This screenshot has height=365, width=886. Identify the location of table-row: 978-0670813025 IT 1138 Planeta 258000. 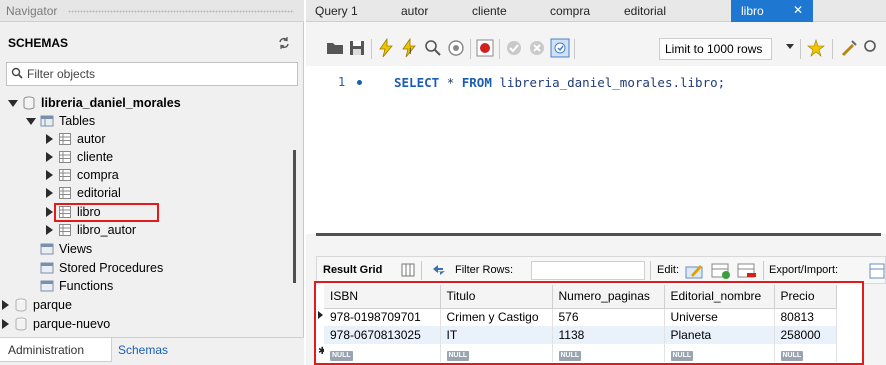
(580, 335).